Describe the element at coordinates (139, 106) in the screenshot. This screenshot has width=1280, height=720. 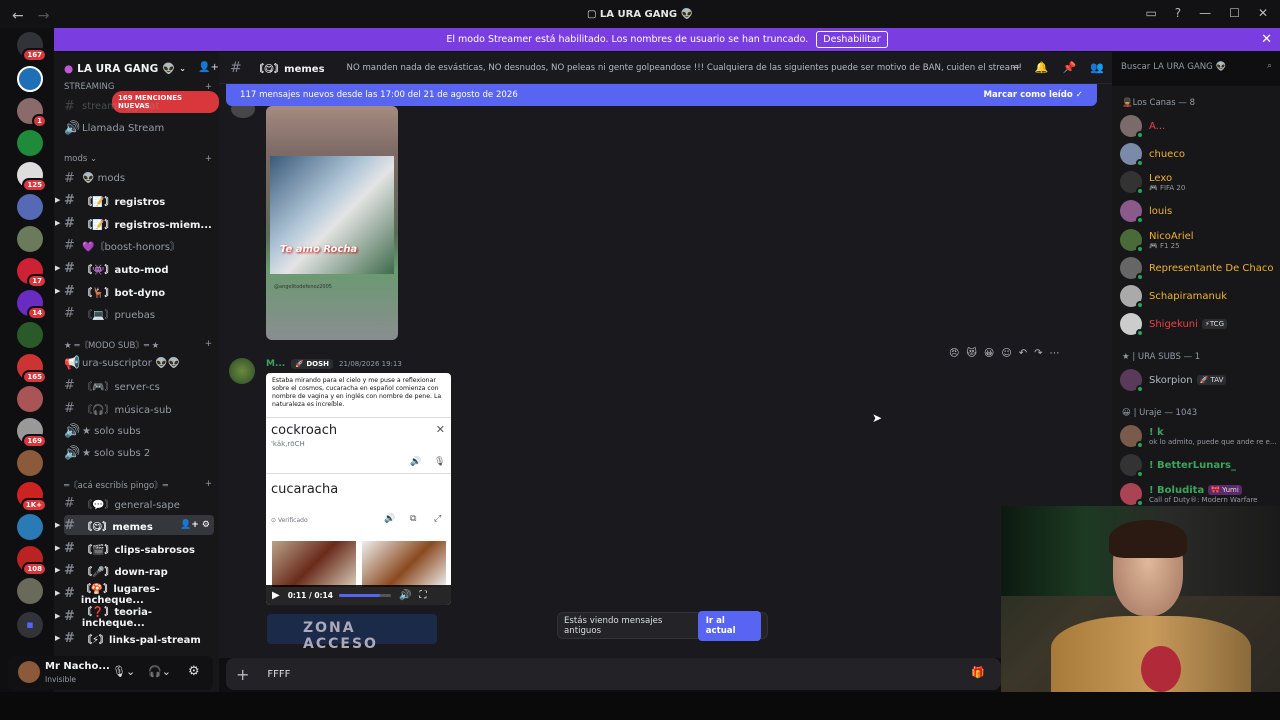
I see `channel-streaming-chat: # streaming_chat` at that location.